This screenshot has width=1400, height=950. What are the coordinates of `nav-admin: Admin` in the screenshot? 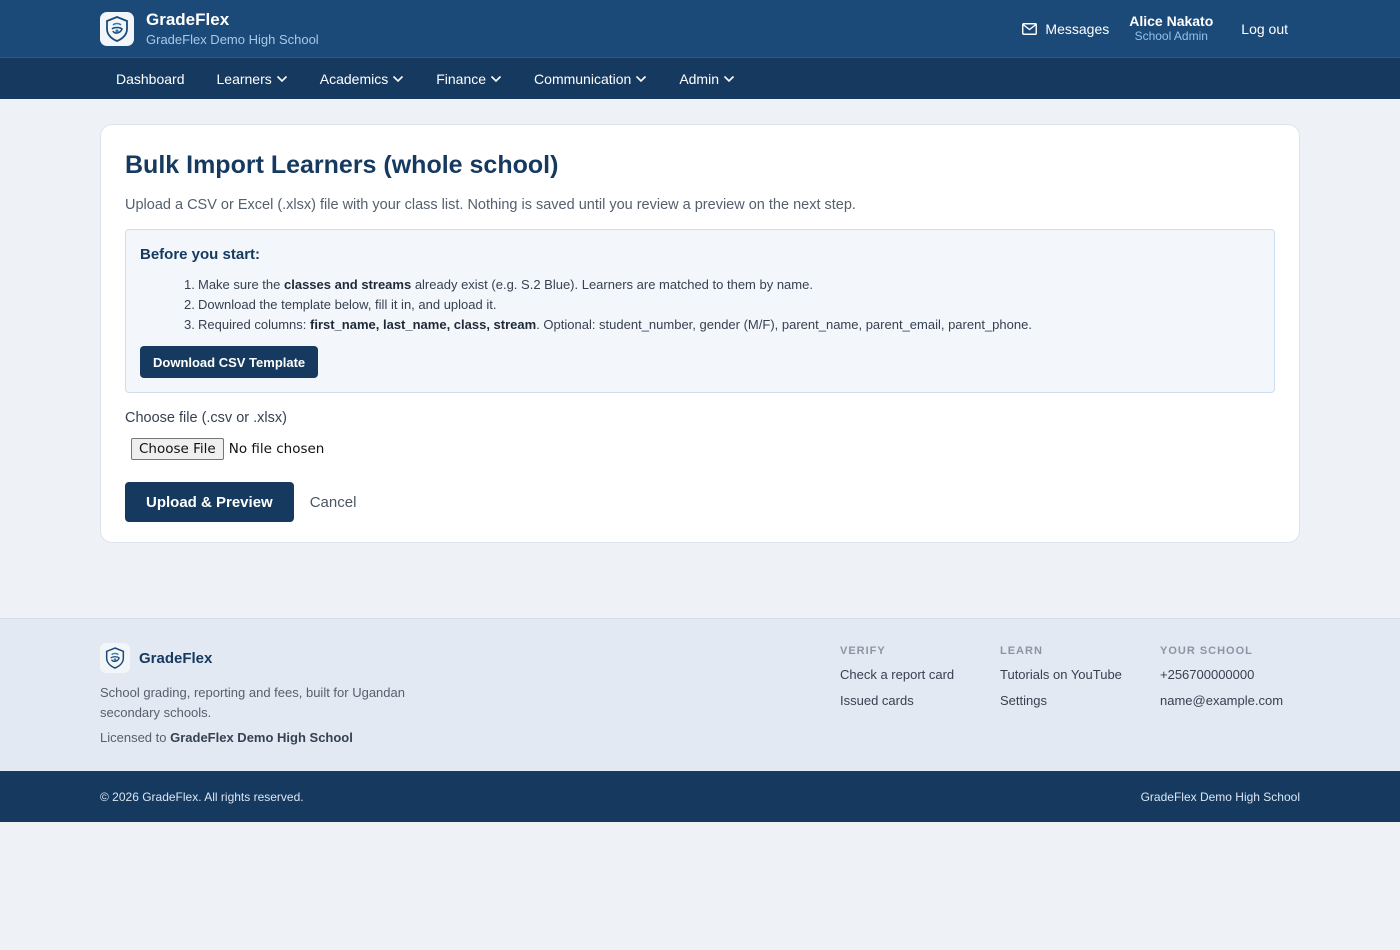 It's located at (707, 79).